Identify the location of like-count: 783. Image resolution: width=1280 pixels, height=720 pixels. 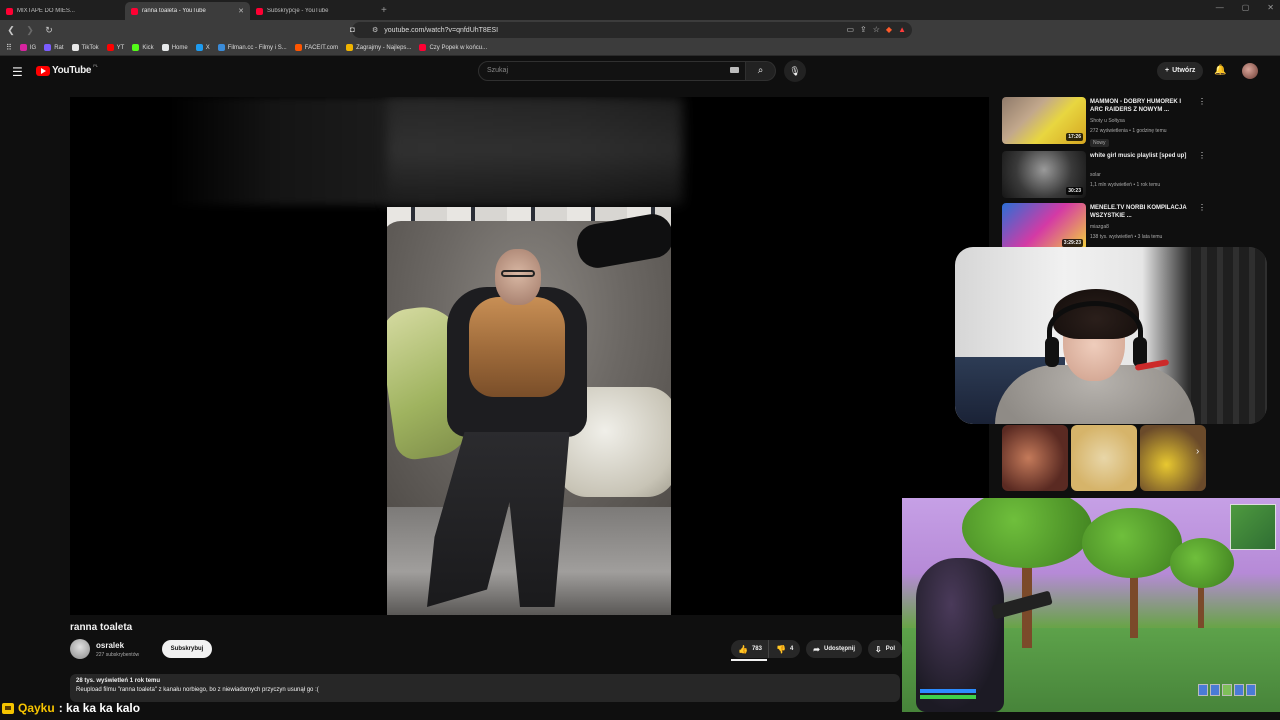
(756, 649).